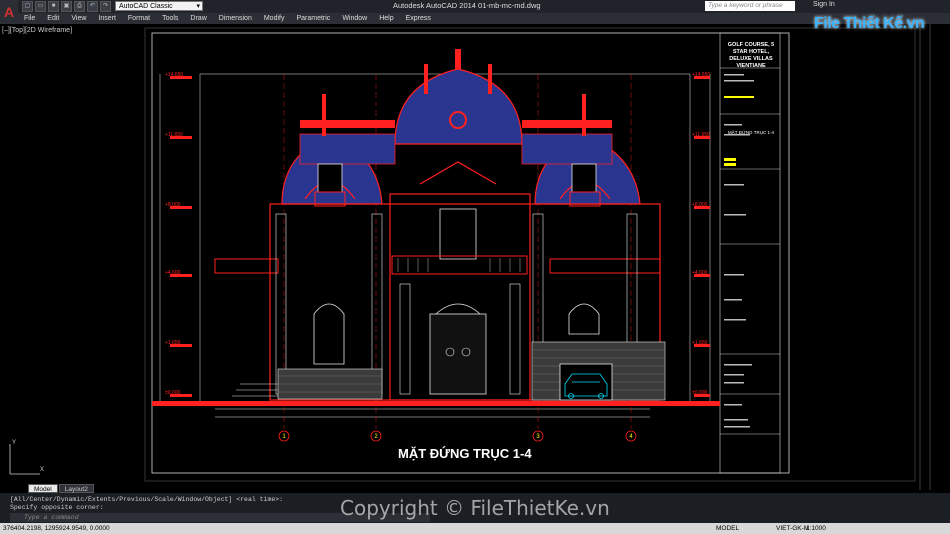 The height and width of the screenshot is (534, 950). What do you see at coordinates (37, 30) in the screenshot?
I see `viewport-label: [–][Top][2D Wireframe]` at bounding box center [37, 30].